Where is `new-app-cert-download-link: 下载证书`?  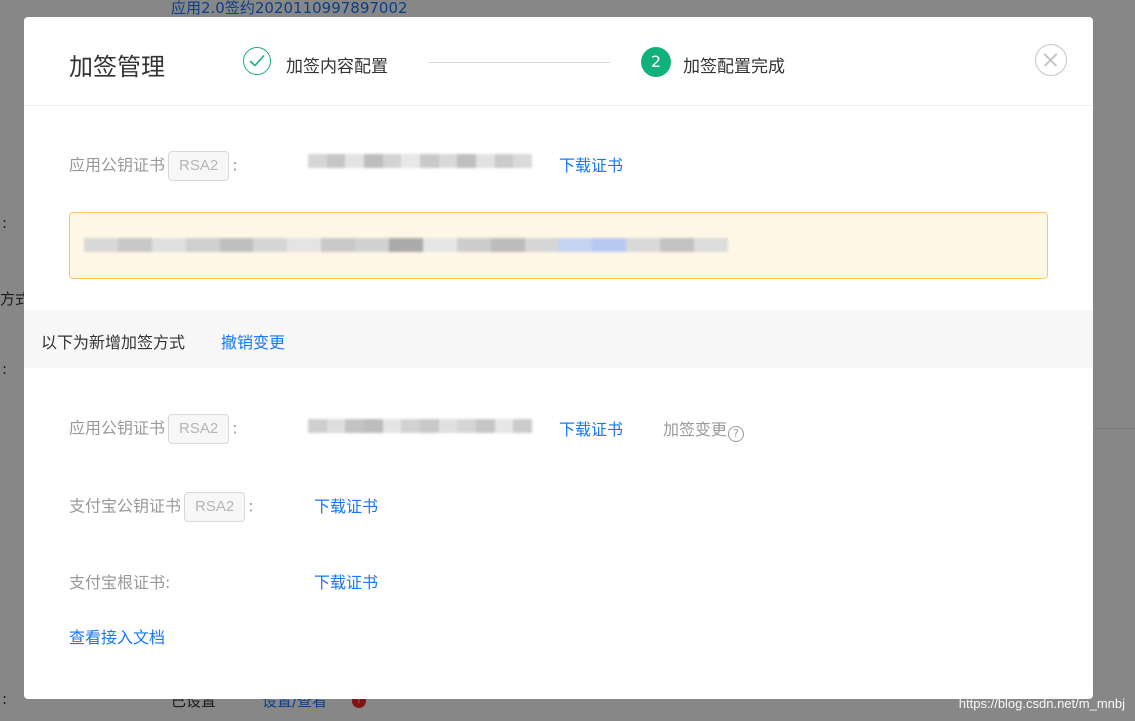 new-app-cert-download-link: 下载证书 is located at coordinates (591, 428).